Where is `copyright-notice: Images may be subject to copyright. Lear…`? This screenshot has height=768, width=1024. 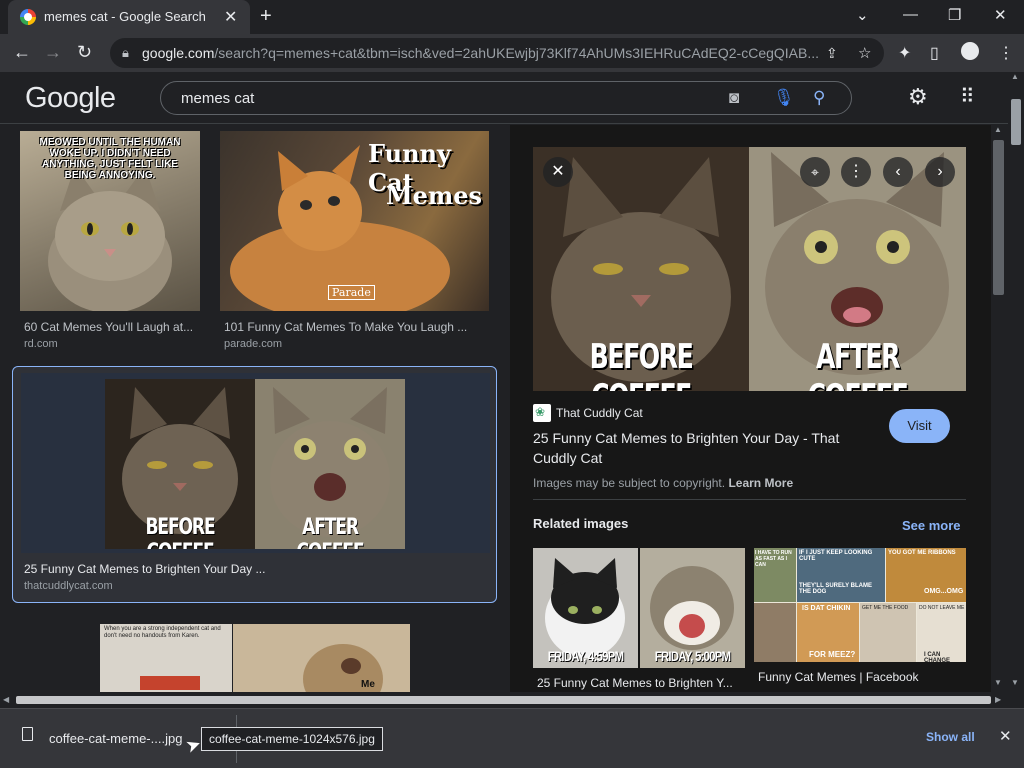 copyright-notice: Images may be subject to copyright. Lear… is located at coordinates (663, 483).